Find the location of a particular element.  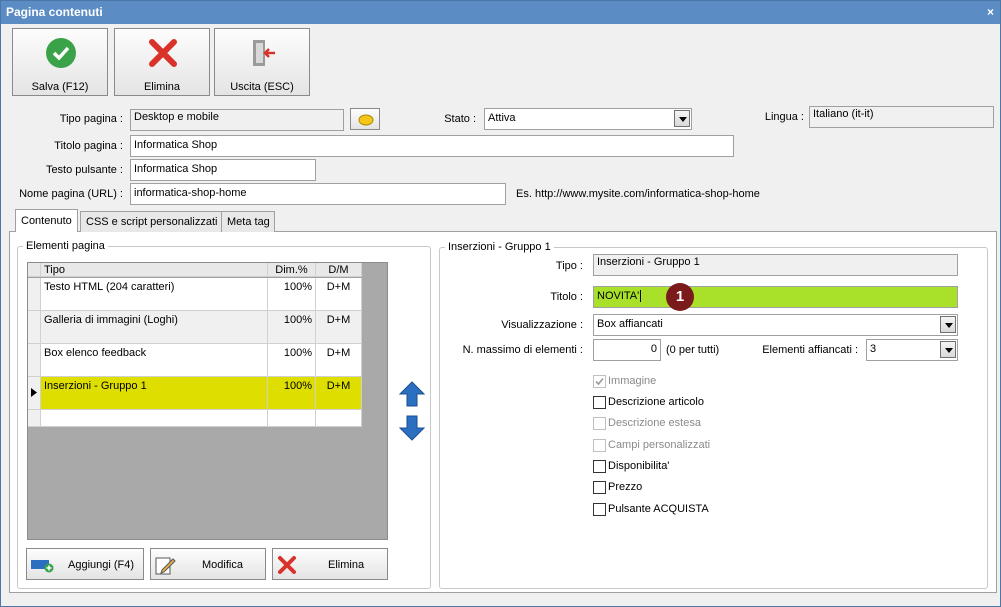

row-tipo: Galleria di immagini (Loghi) is located at coordinates (154, 327).